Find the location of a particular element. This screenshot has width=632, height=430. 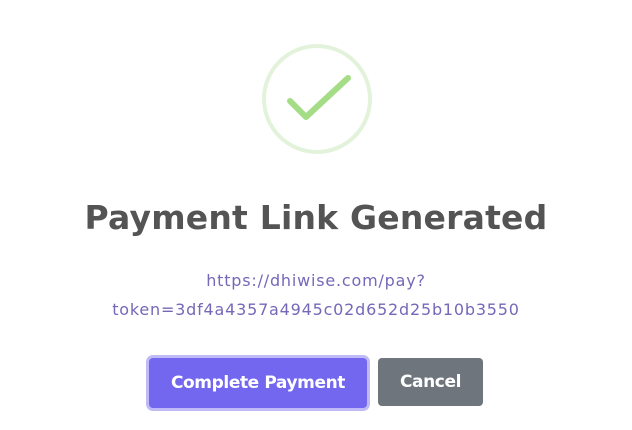

cancel-button: Cancel is located at coordinates (430, 382).